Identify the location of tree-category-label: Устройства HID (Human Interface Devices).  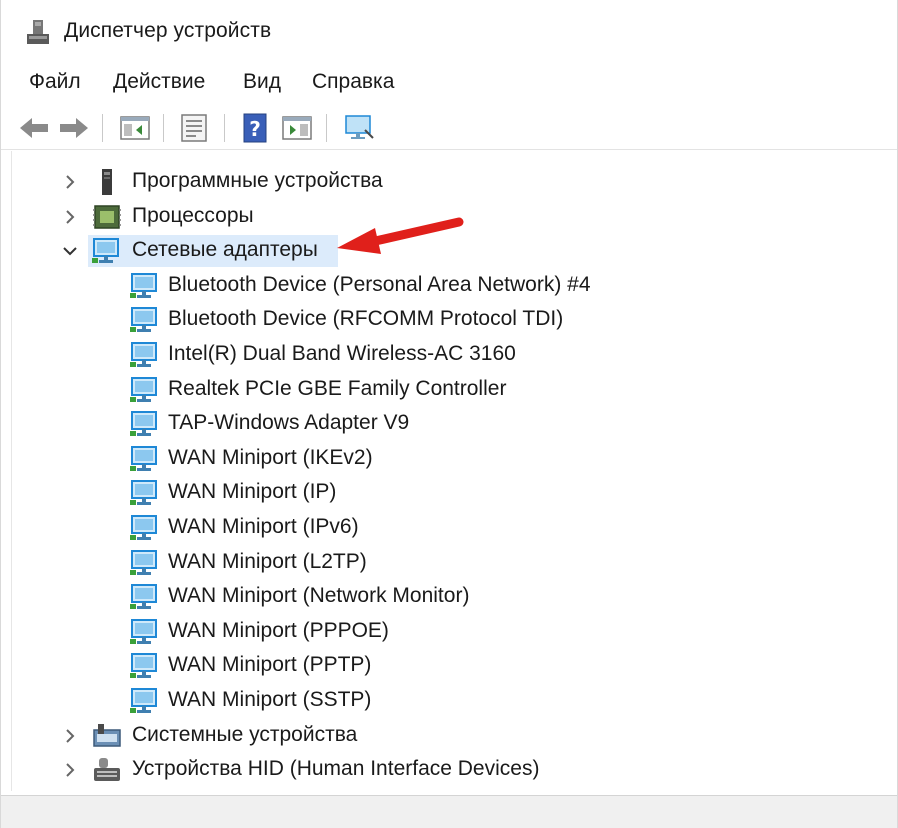
(336, 769).